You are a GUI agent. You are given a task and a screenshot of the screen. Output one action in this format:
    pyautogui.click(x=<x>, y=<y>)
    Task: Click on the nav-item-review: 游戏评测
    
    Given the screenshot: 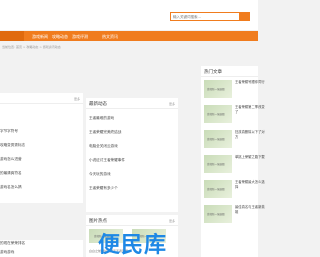 What is the action you would take?
    pyautogui.click(x=80, y=37)
    